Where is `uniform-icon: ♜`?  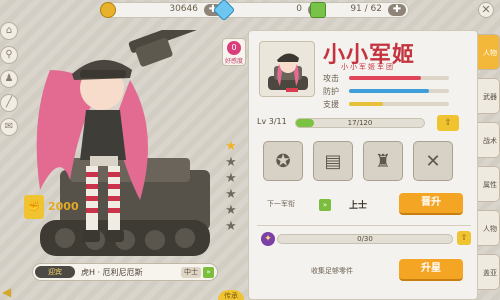 uniform-icon: ♜ is located at coordinates (383, 161).